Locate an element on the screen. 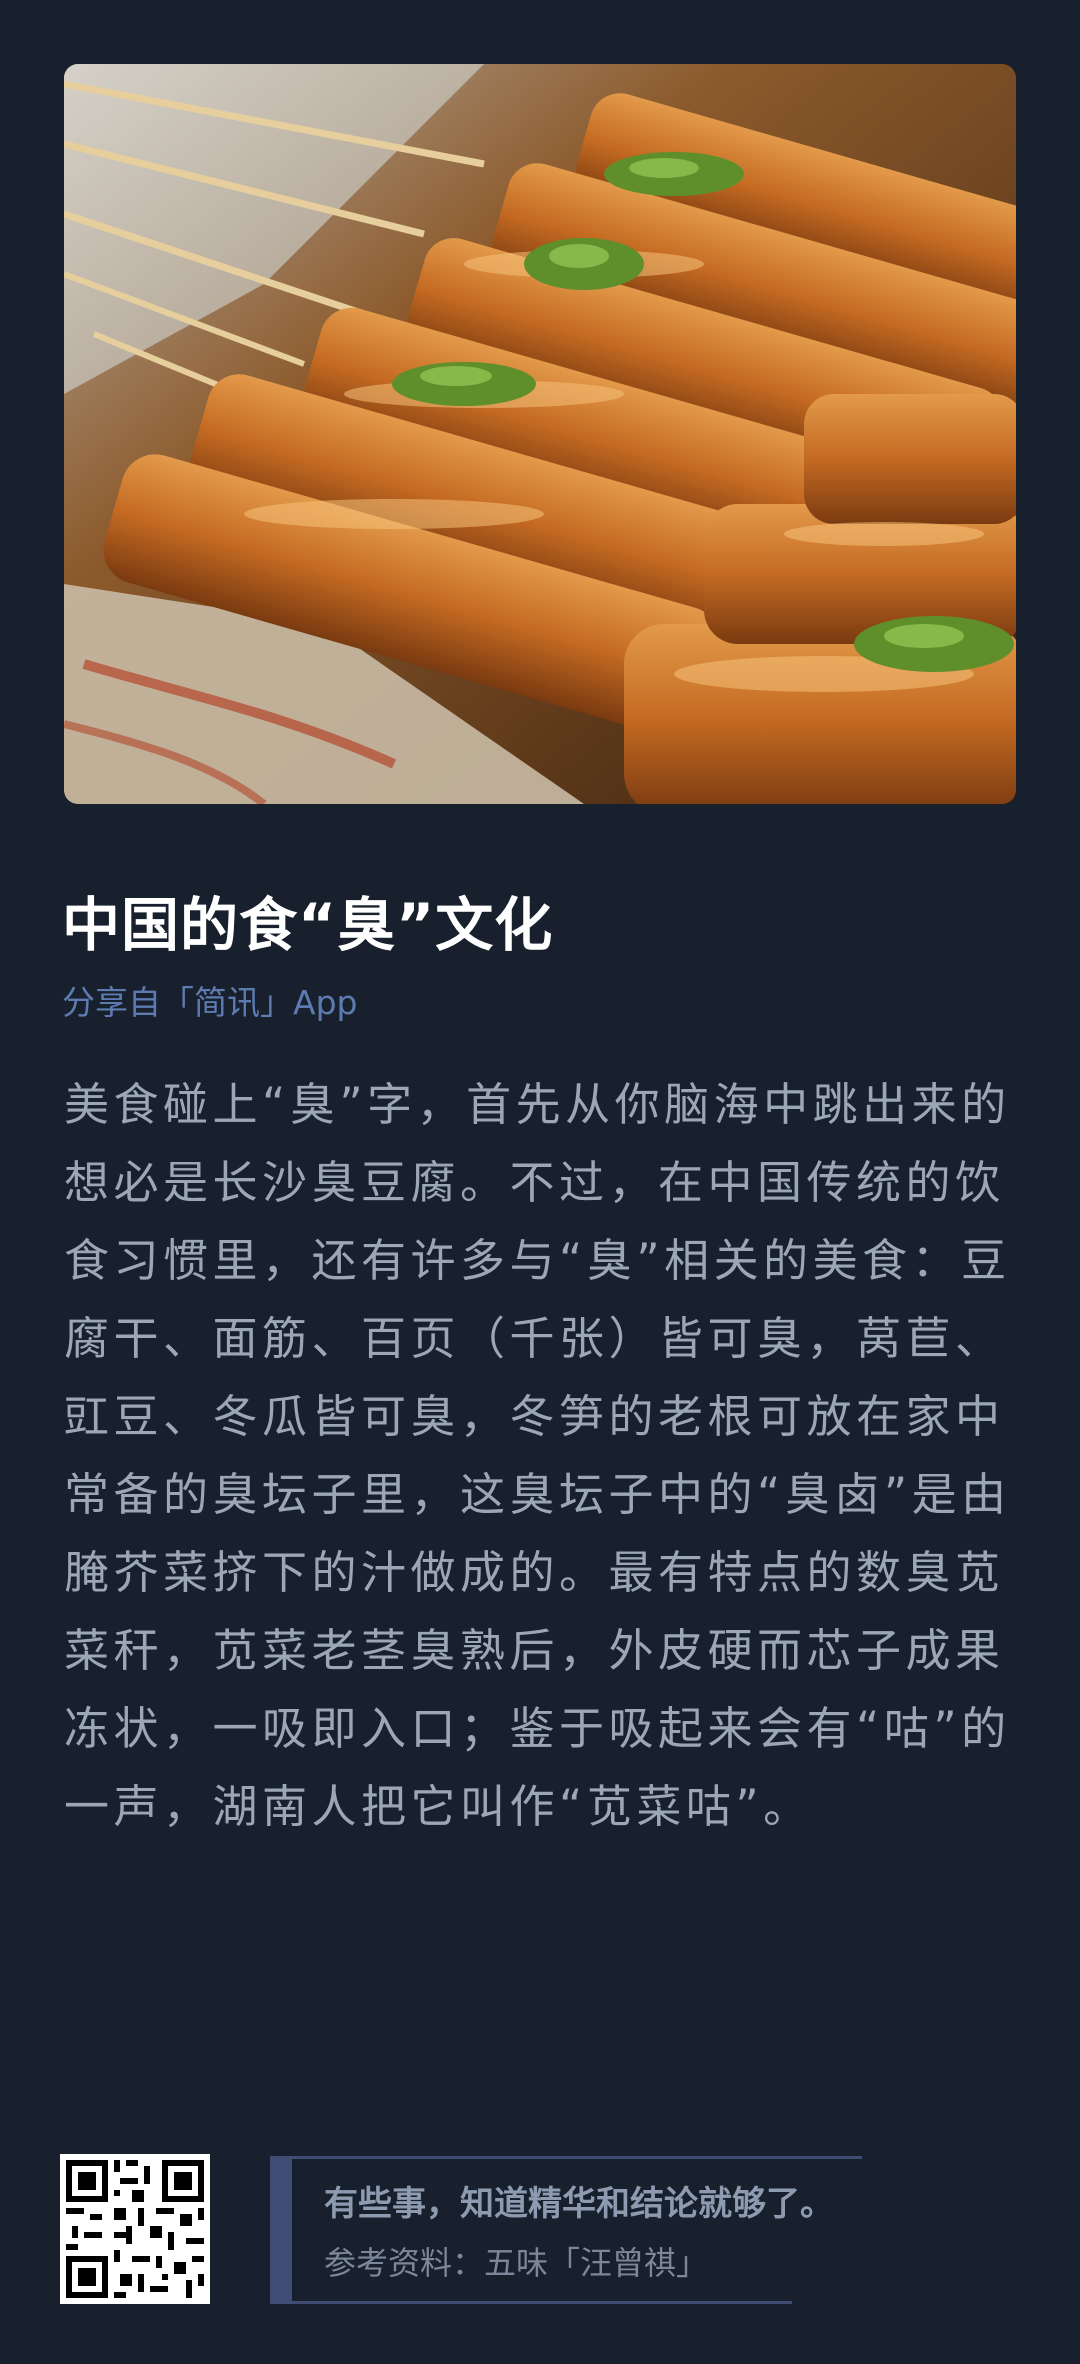 This screenshot has height=2364, width=1080. footer-reference: 参考资料：五味「汪曾祺」 is located at coordinates (516, 2263).